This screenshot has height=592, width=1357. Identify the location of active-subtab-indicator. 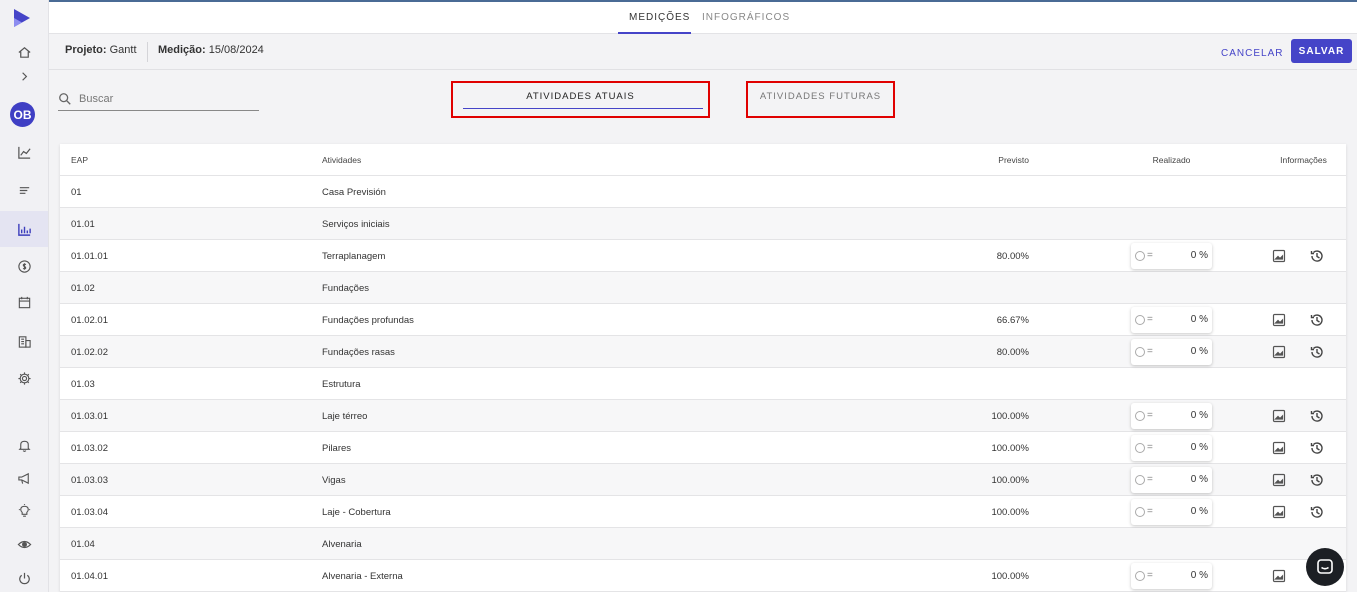
(583, 108).